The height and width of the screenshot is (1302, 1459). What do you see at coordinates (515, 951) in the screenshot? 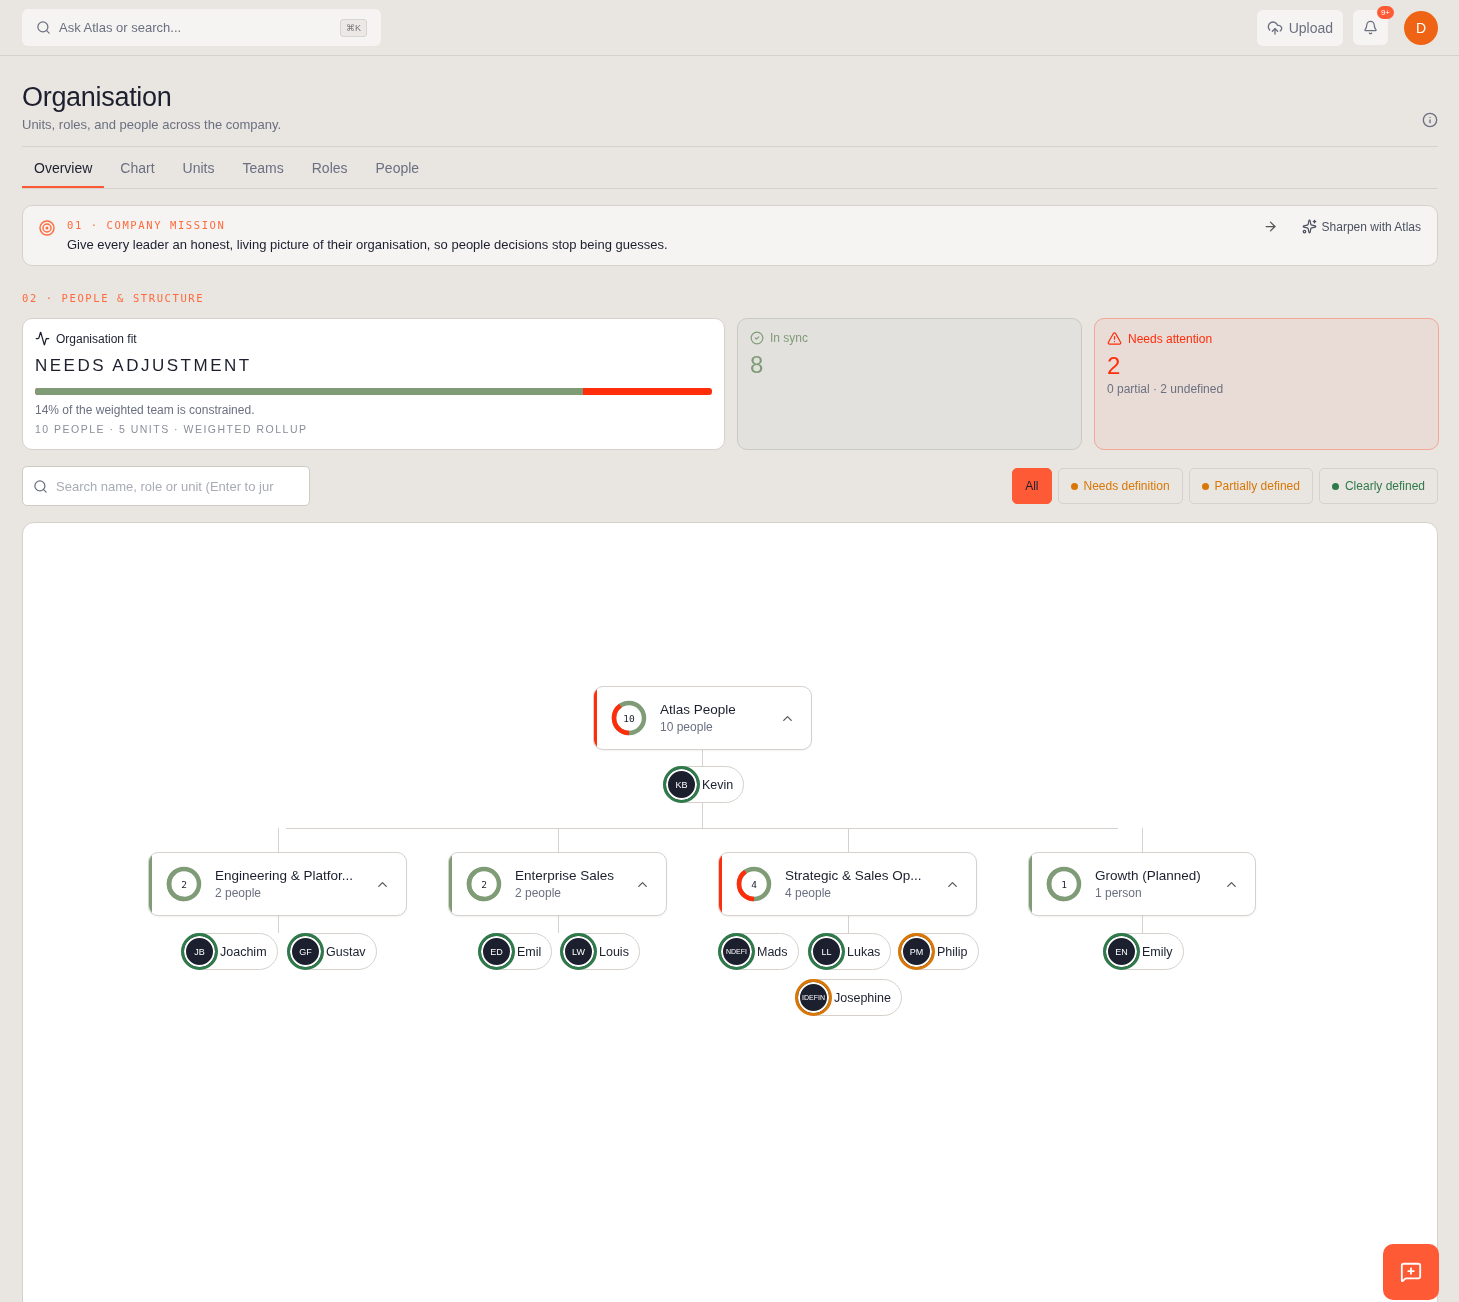
I see `person-pill: ED Emil` at bounding box center [515, 951].